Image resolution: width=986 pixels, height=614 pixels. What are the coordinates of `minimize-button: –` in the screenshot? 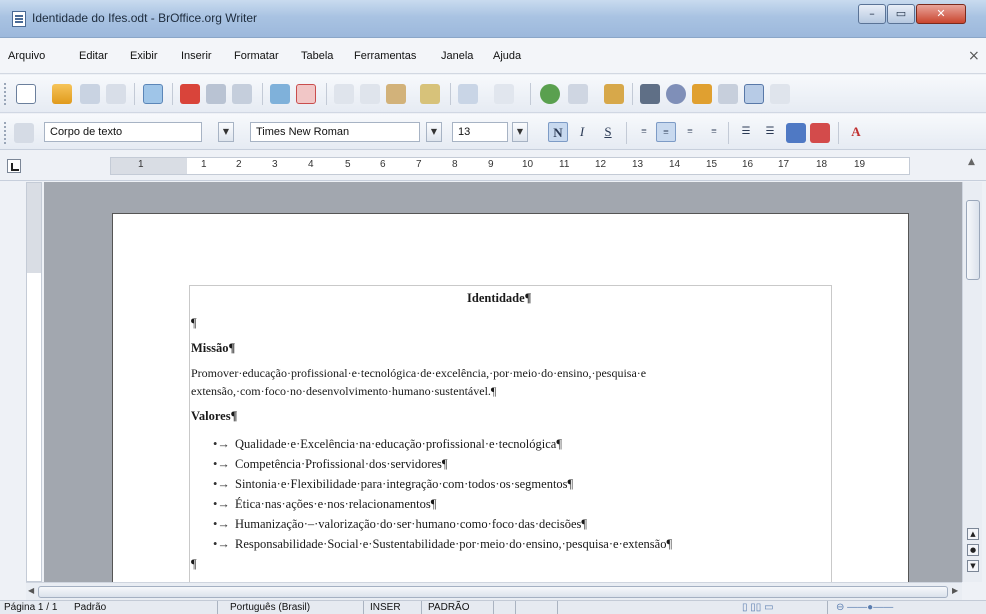 It's located at (872, 14).